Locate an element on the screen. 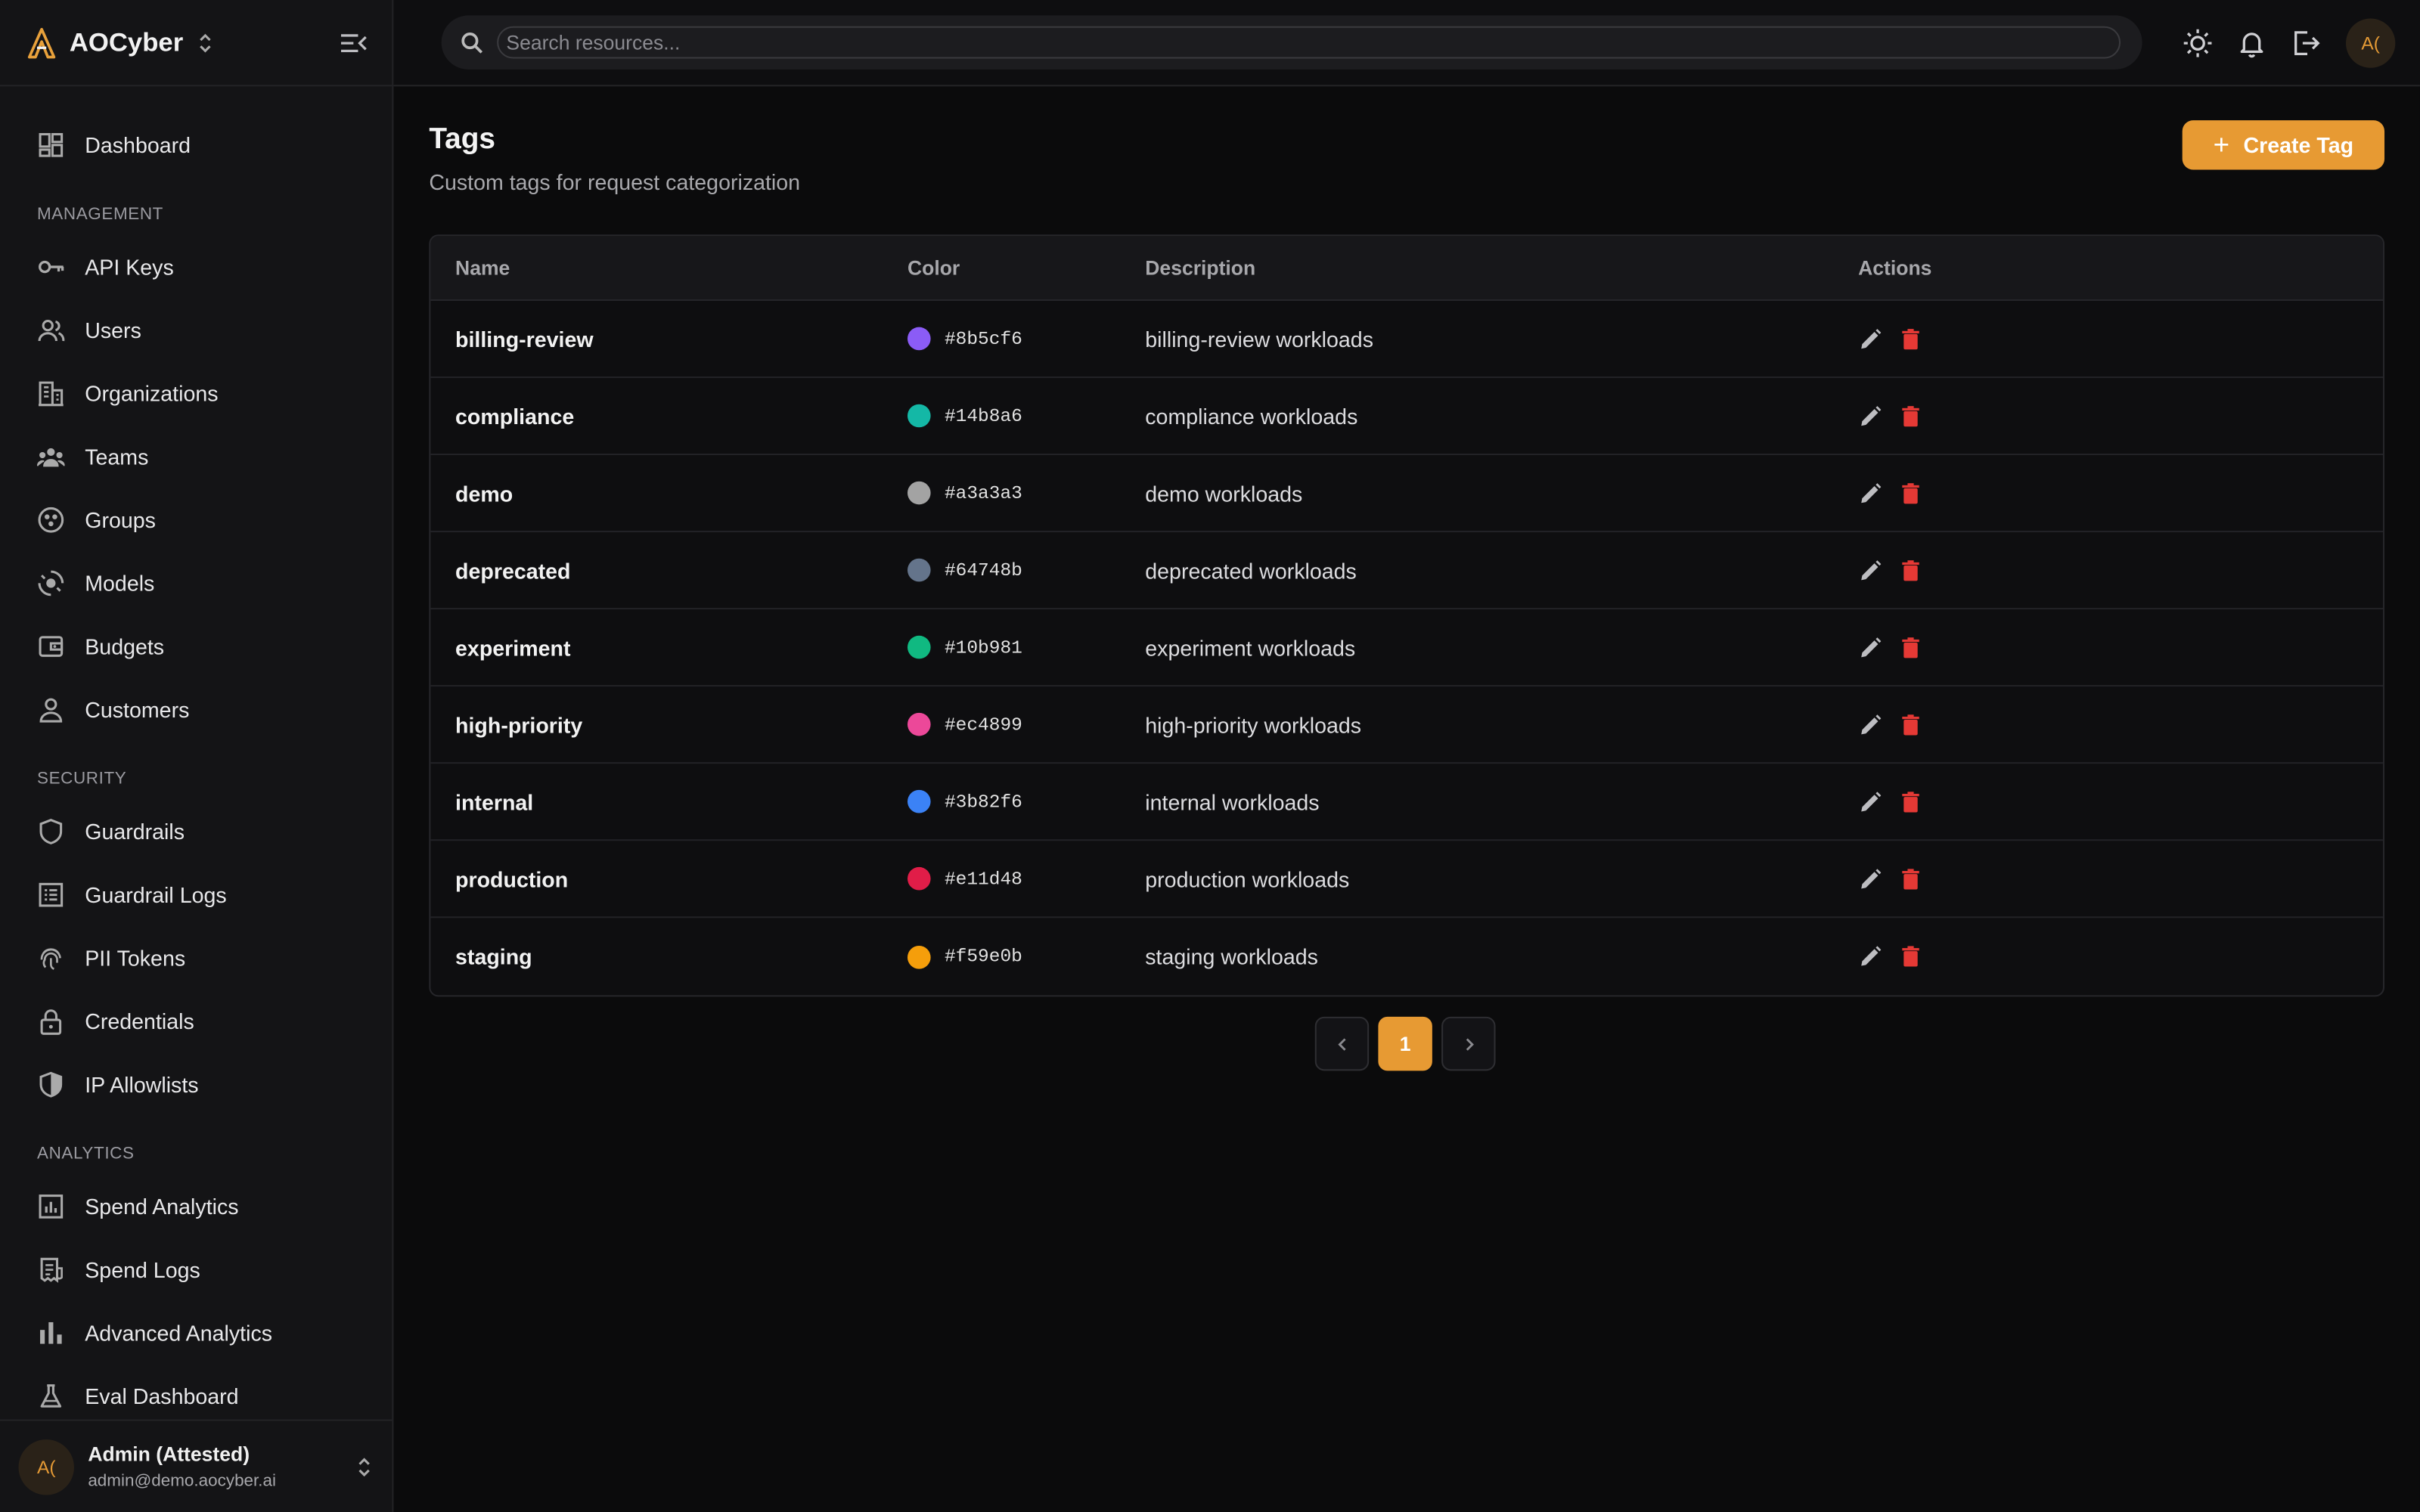  search-icon is located at coordinates (472, 42).